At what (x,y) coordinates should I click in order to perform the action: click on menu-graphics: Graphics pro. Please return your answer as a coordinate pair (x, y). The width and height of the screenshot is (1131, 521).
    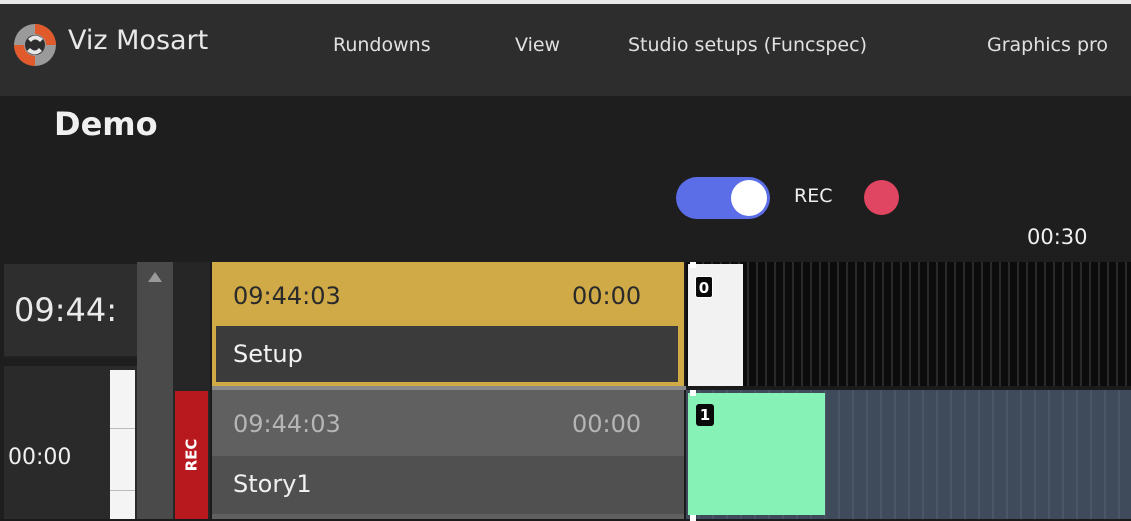
    Looking at the image, I should click on (1047, 45).